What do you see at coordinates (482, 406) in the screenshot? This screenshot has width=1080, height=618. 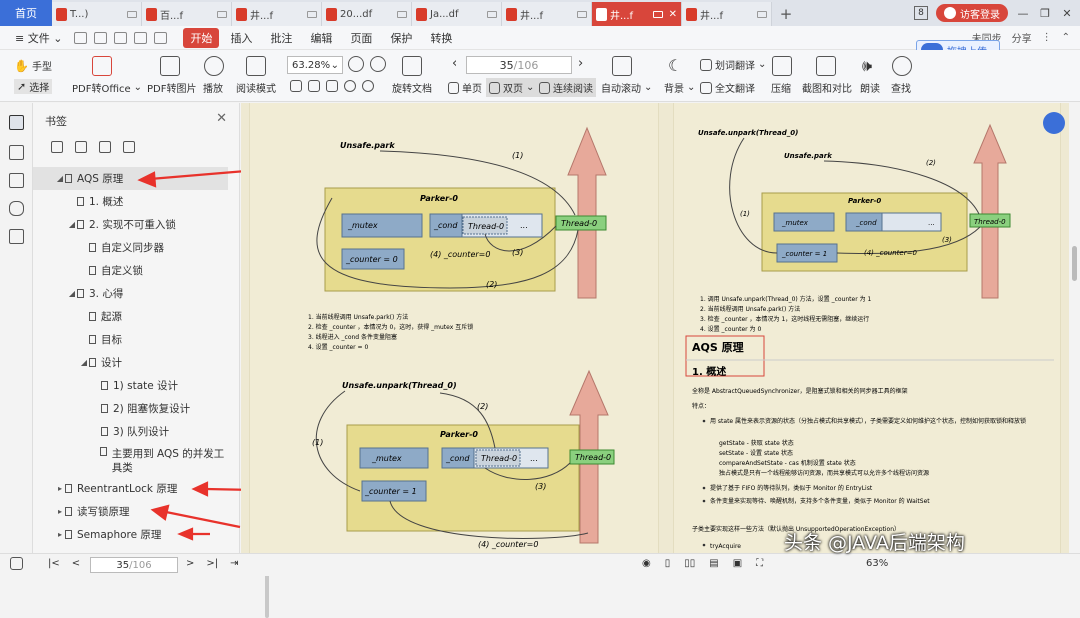 I see `d2-step2: (2)` at bounding box center [482, 406].